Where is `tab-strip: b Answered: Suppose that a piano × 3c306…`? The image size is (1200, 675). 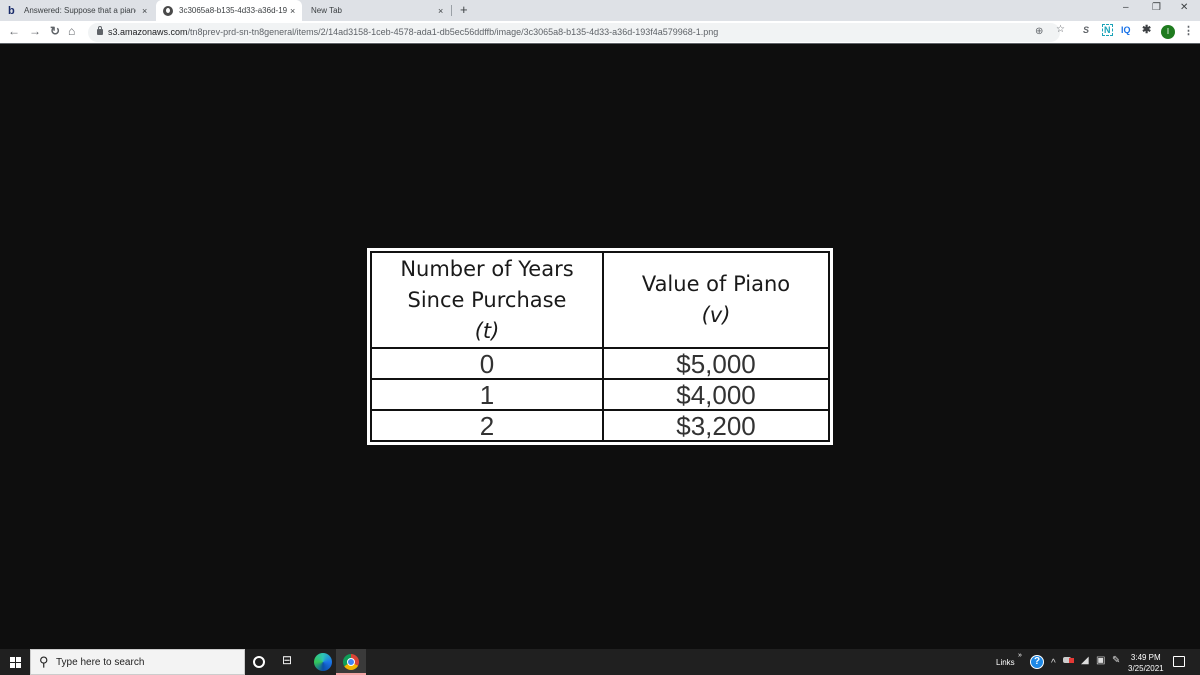 tab-strip: b Answered: Suppose that a piano × 3c306… is located at coordinates (600, 10).